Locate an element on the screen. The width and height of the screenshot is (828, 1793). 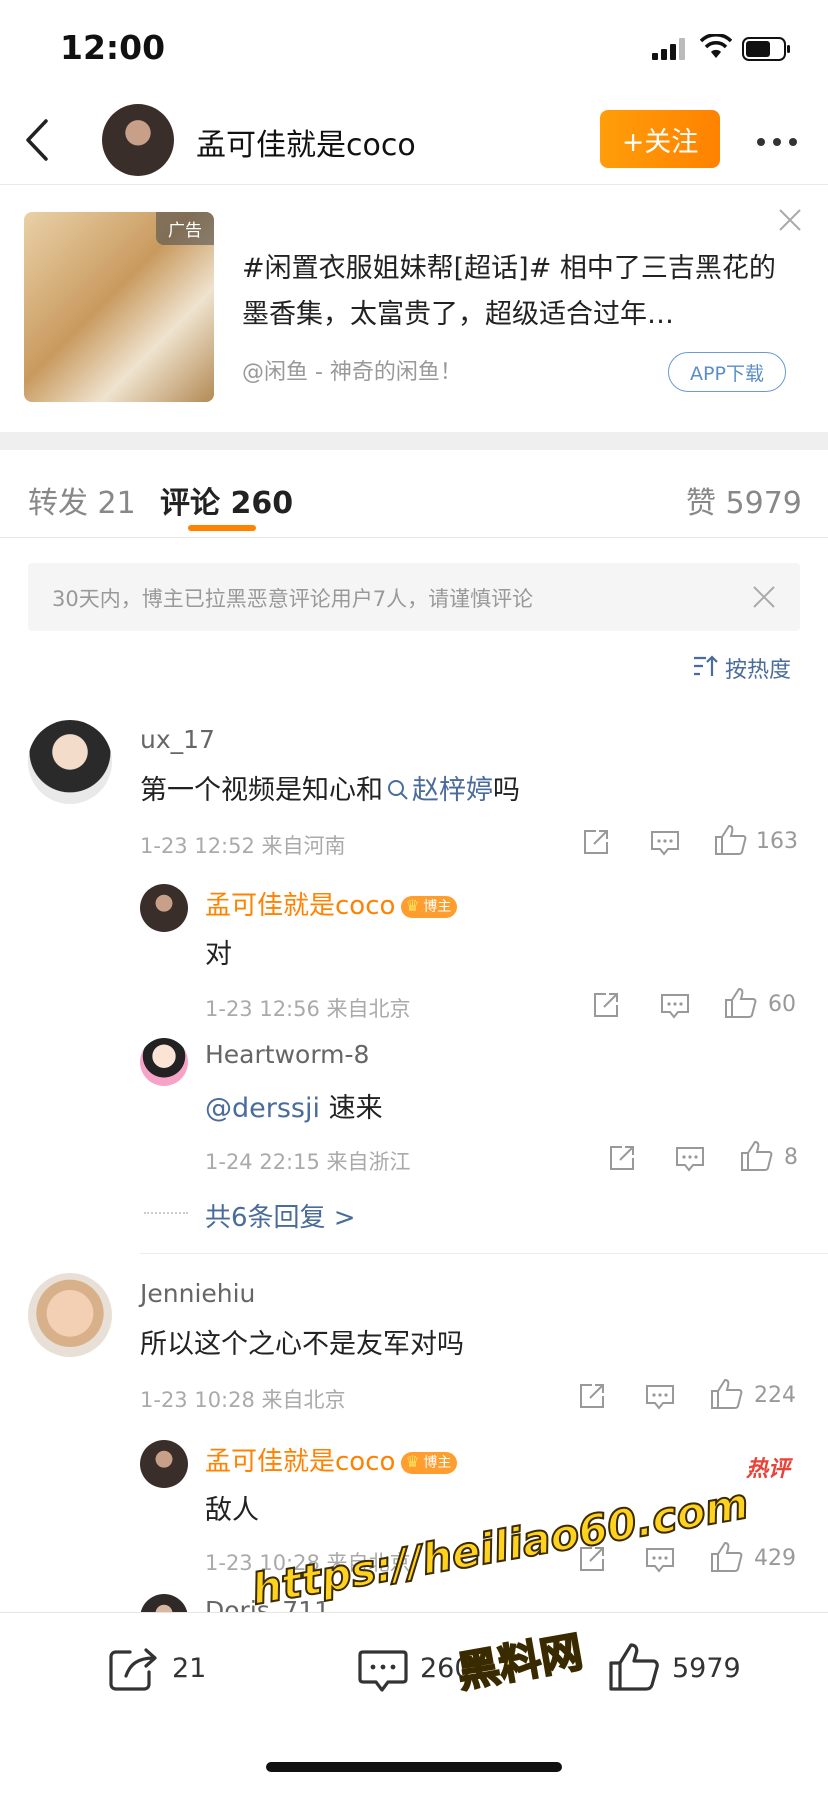
reply-text: @derssji 速来 is located at coordinates (294, 1105).